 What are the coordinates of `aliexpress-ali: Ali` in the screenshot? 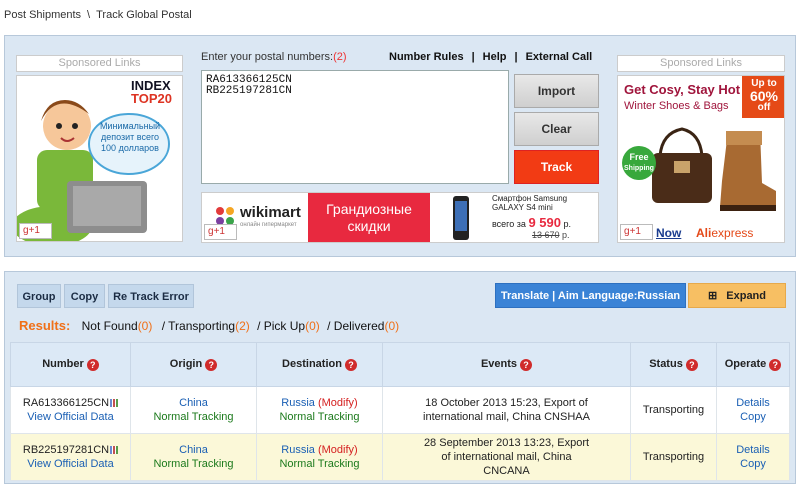 It's located at (704, 233).